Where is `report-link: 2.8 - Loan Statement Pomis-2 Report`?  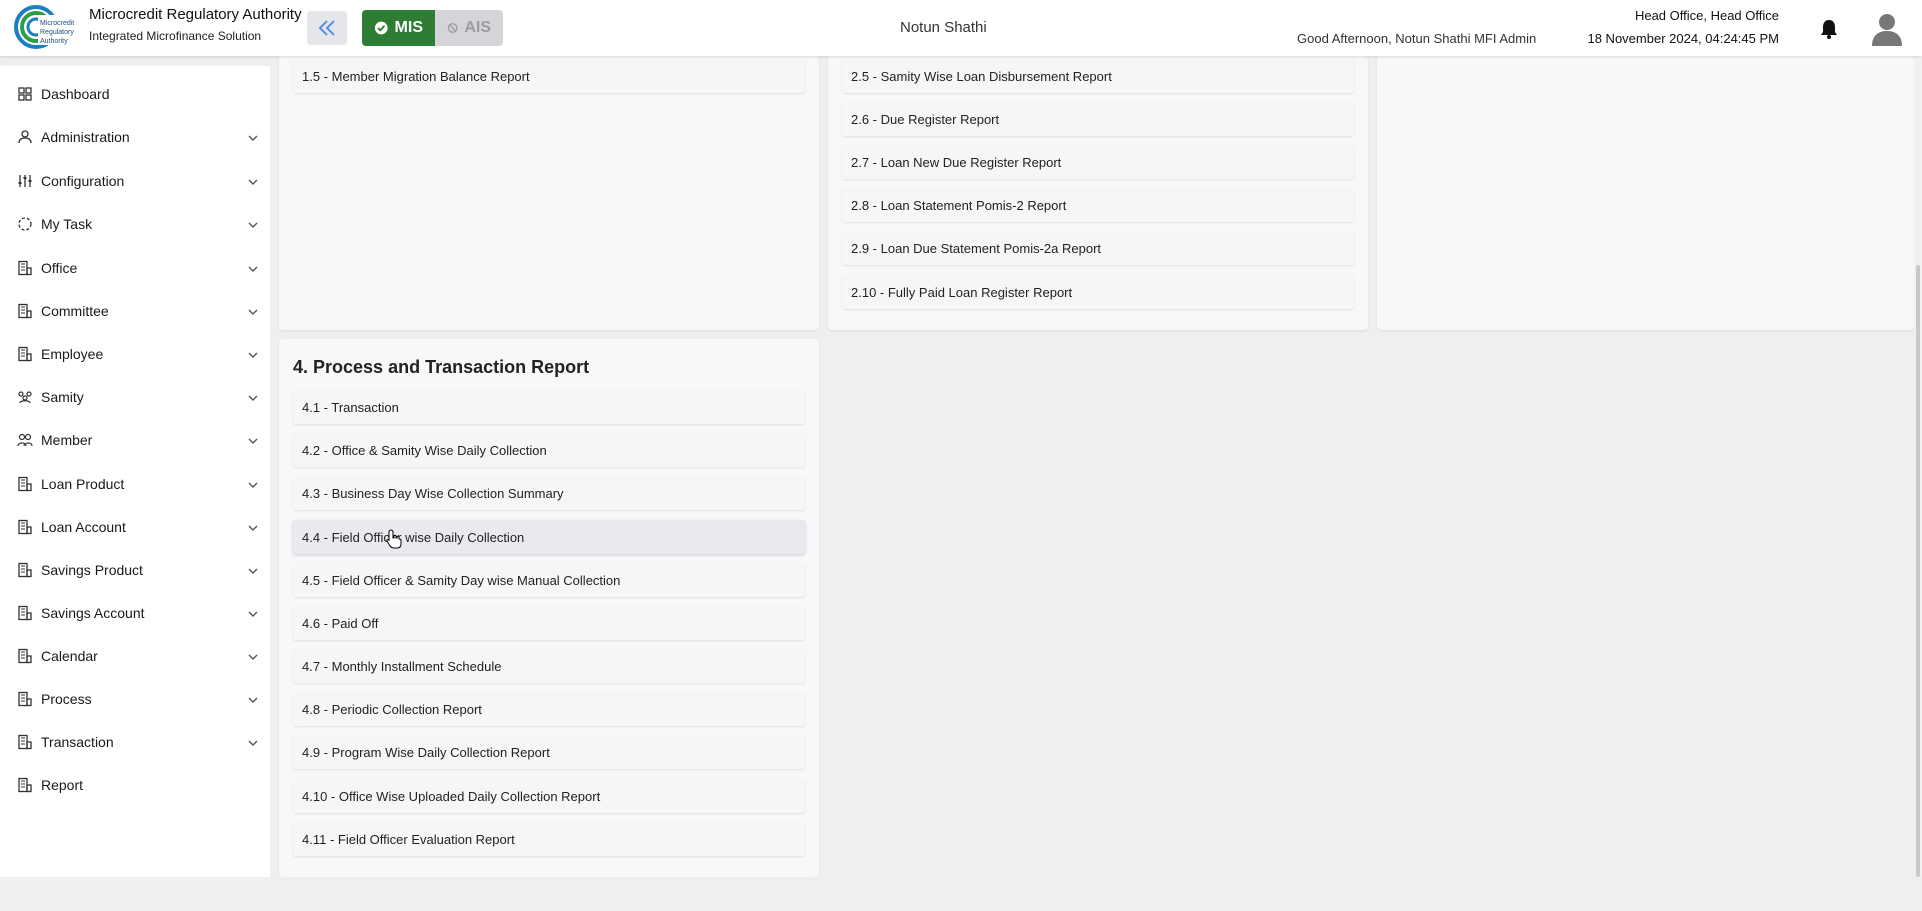 report-link: 2.8 - Loan Statement Pomis-2 Report is located at coordinates (1098, 205).